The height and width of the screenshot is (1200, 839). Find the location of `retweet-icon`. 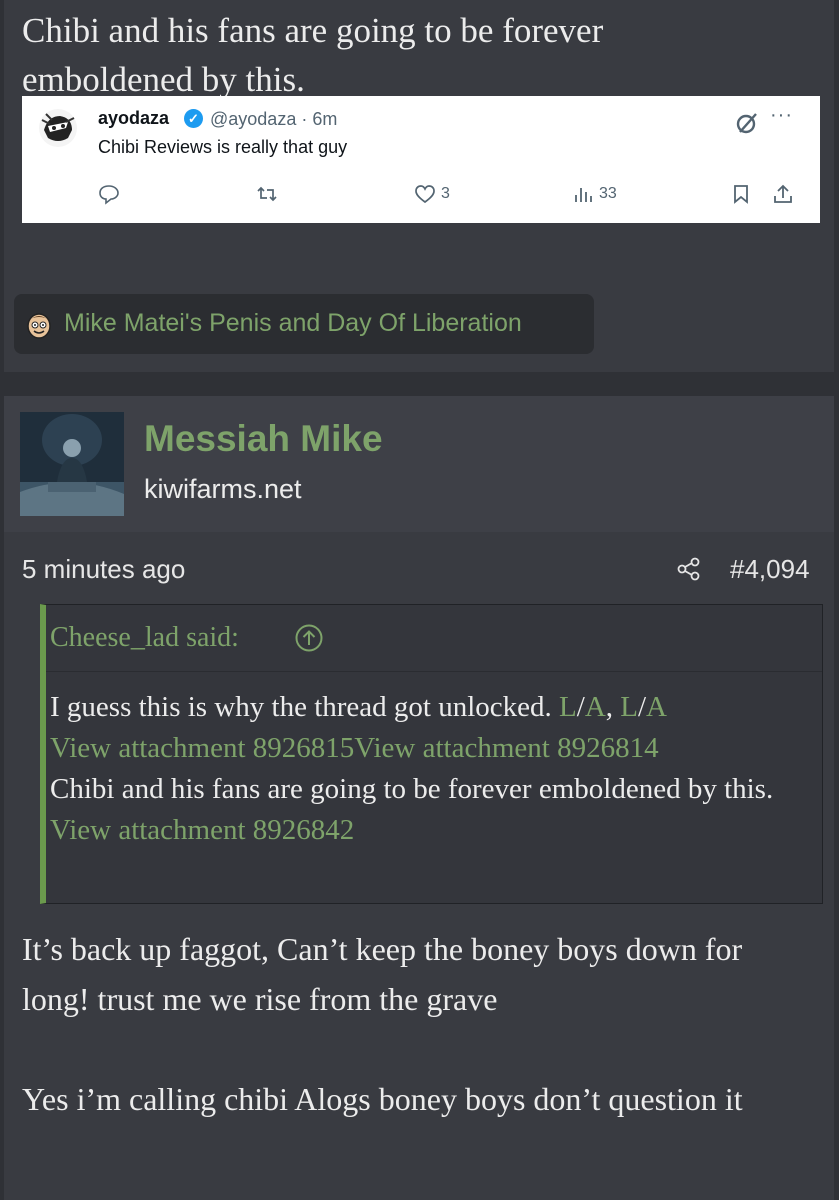

retweet-icon is located at coordinates (267, 194).